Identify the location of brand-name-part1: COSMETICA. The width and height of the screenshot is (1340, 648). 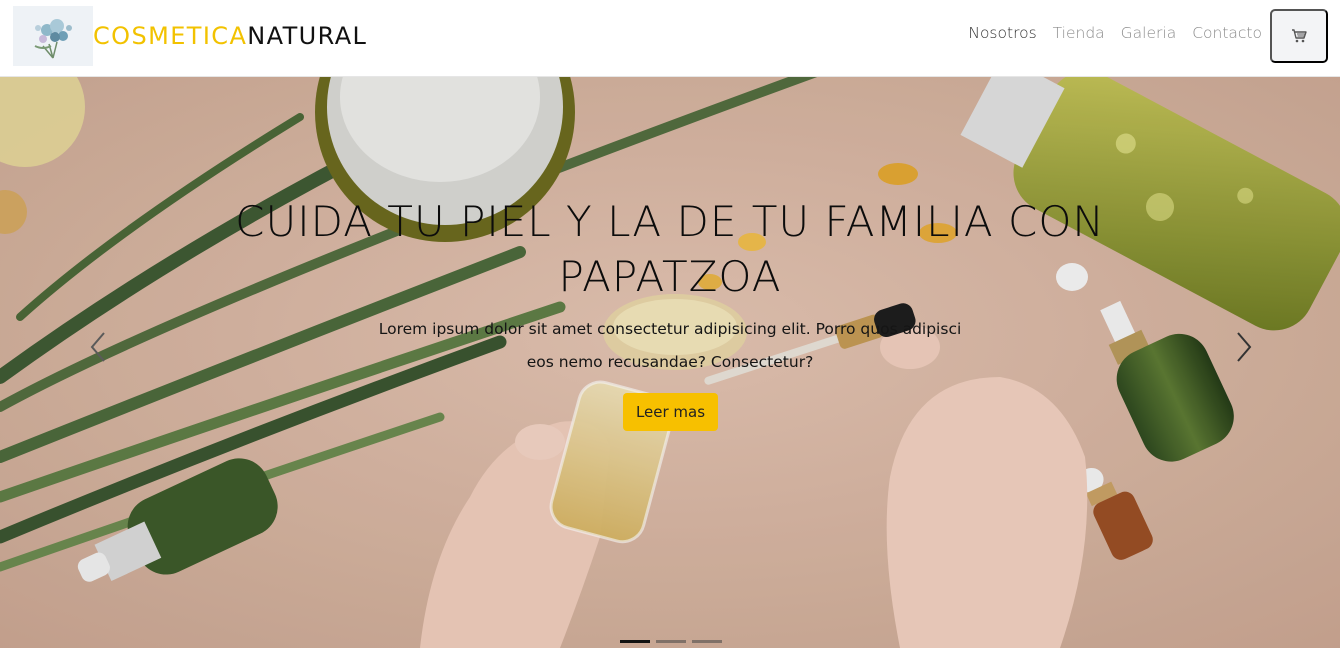
(170, 36).